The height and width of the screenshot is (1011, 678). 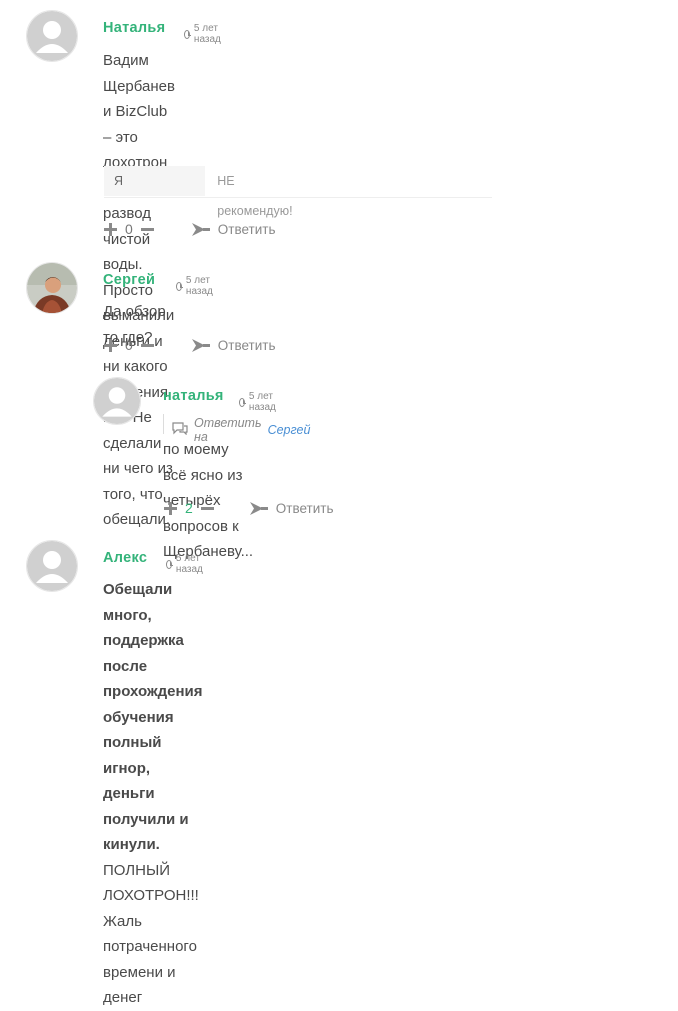 What do you see at coordinates (289, 430) in the screenshot?
I see `reply-target-name: Сергей` at bounding box center [289, 430].